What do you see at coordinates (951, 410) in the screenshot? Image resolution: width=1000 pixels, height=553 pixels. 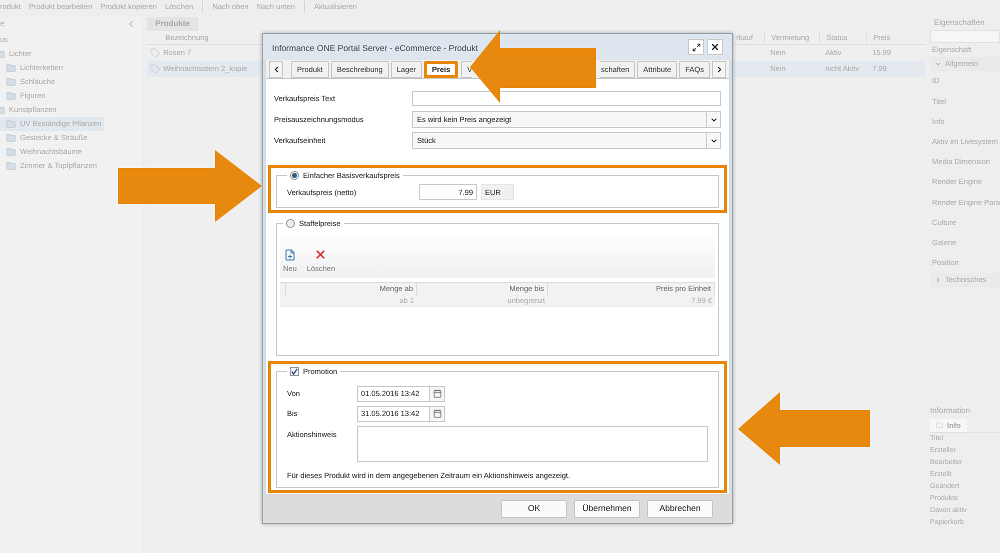 I see `panel-title: Information` at bounding box center [951, 410].